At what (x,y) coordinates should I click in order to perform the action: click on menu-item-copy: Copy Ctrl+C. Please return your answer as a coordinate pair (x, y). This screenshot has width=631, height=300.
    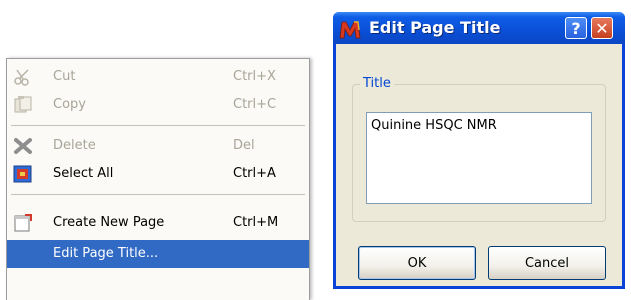
    Looking at the image, I should click on (158, 105).